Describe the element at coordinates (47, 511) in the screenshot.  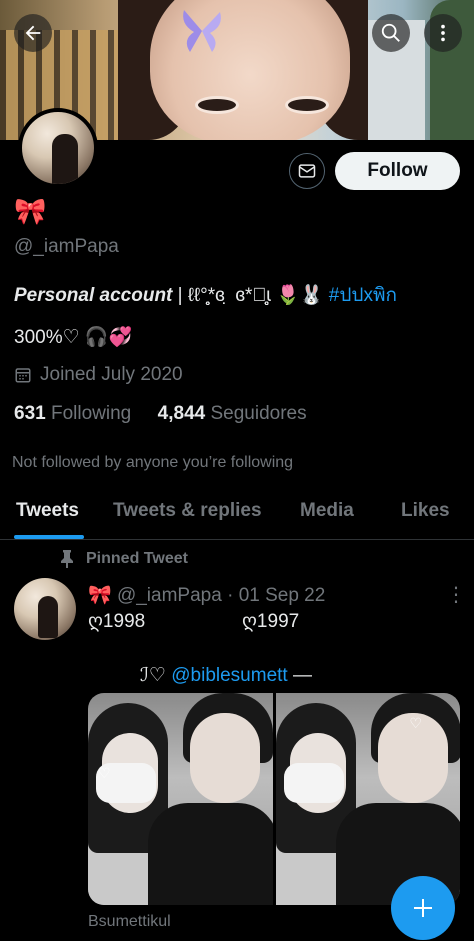
I see `tab-tweets: Tweets` at that location.